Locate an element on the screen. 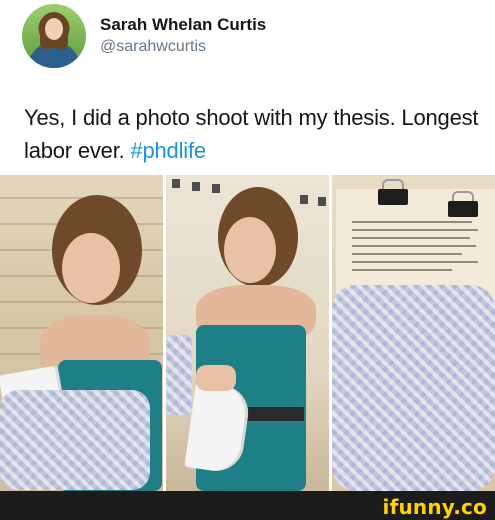  author-handle: @sarahwcurtis is located at coordinates (153, 47).